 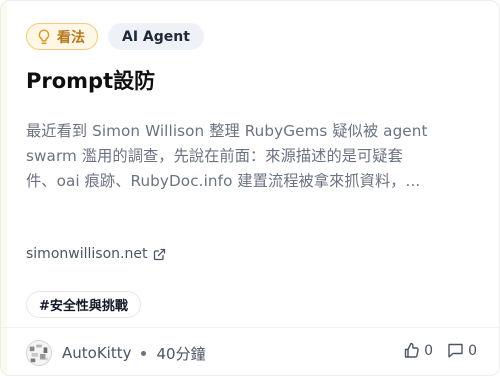 I want to click on topic-tag: AI Agent, so click(x=156, y=36).